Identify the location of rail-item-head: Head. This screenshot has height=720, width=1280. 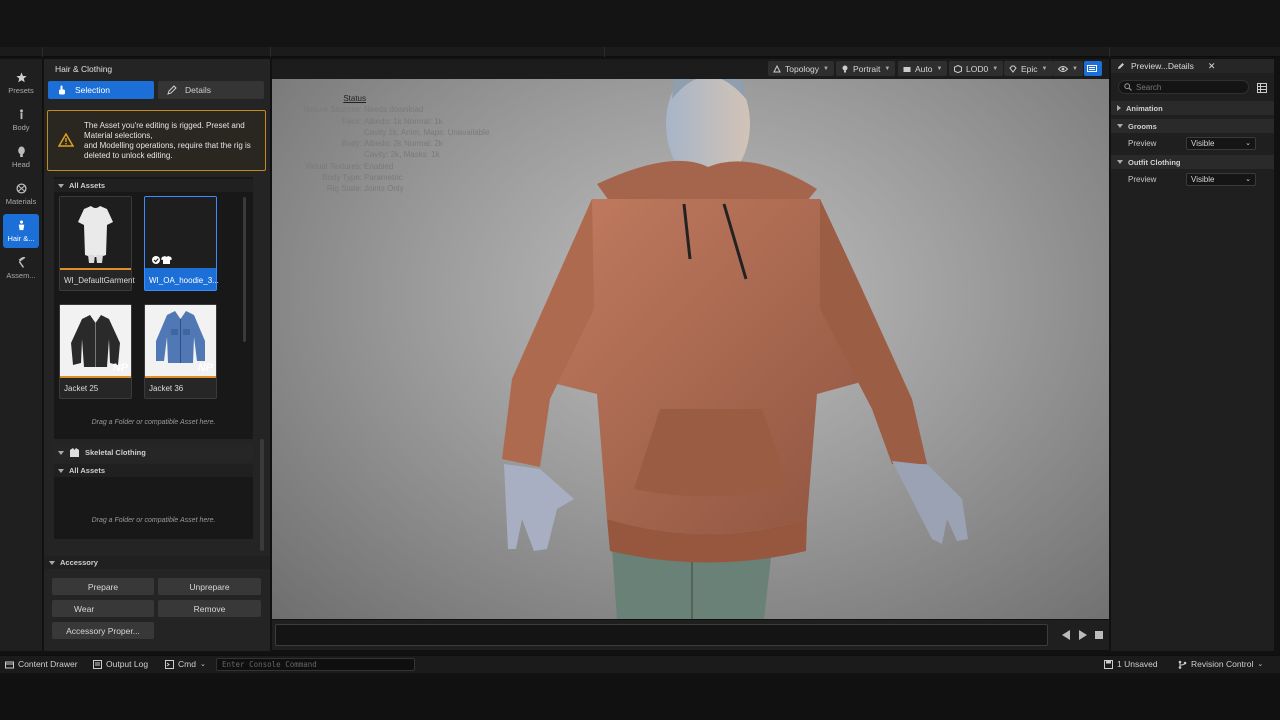
(21, 157).